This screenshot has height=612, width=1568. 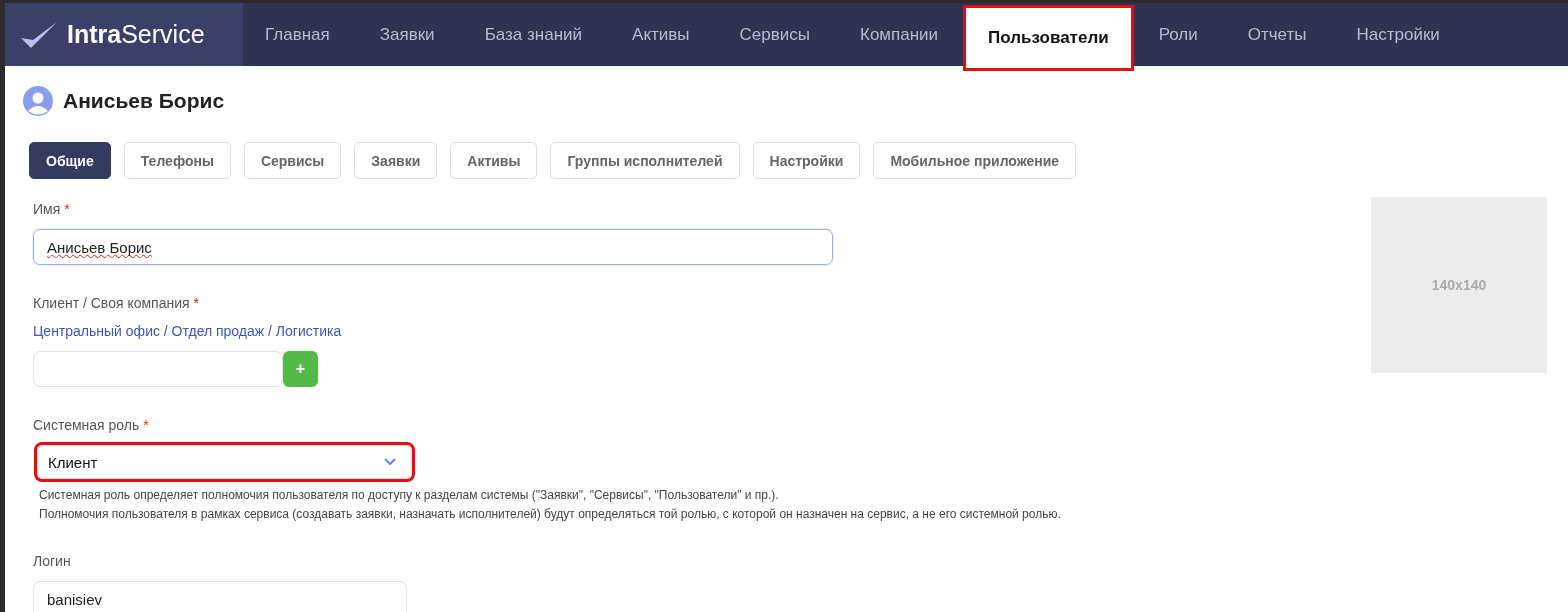 I want to click on company-link: Центральный офис / Отдел продаж / Логистика, so click(x=547, y=331).